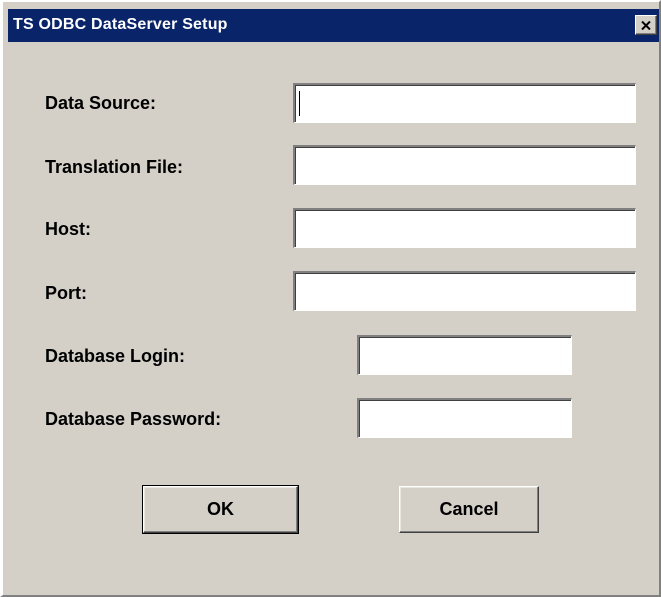 This screenshot has width=661, height=597. What do you see at coordinates (333, 25) in the screenshot?
I see `title-bar: TS ODBC DataServer Setup` at bounding box center [333, 25].